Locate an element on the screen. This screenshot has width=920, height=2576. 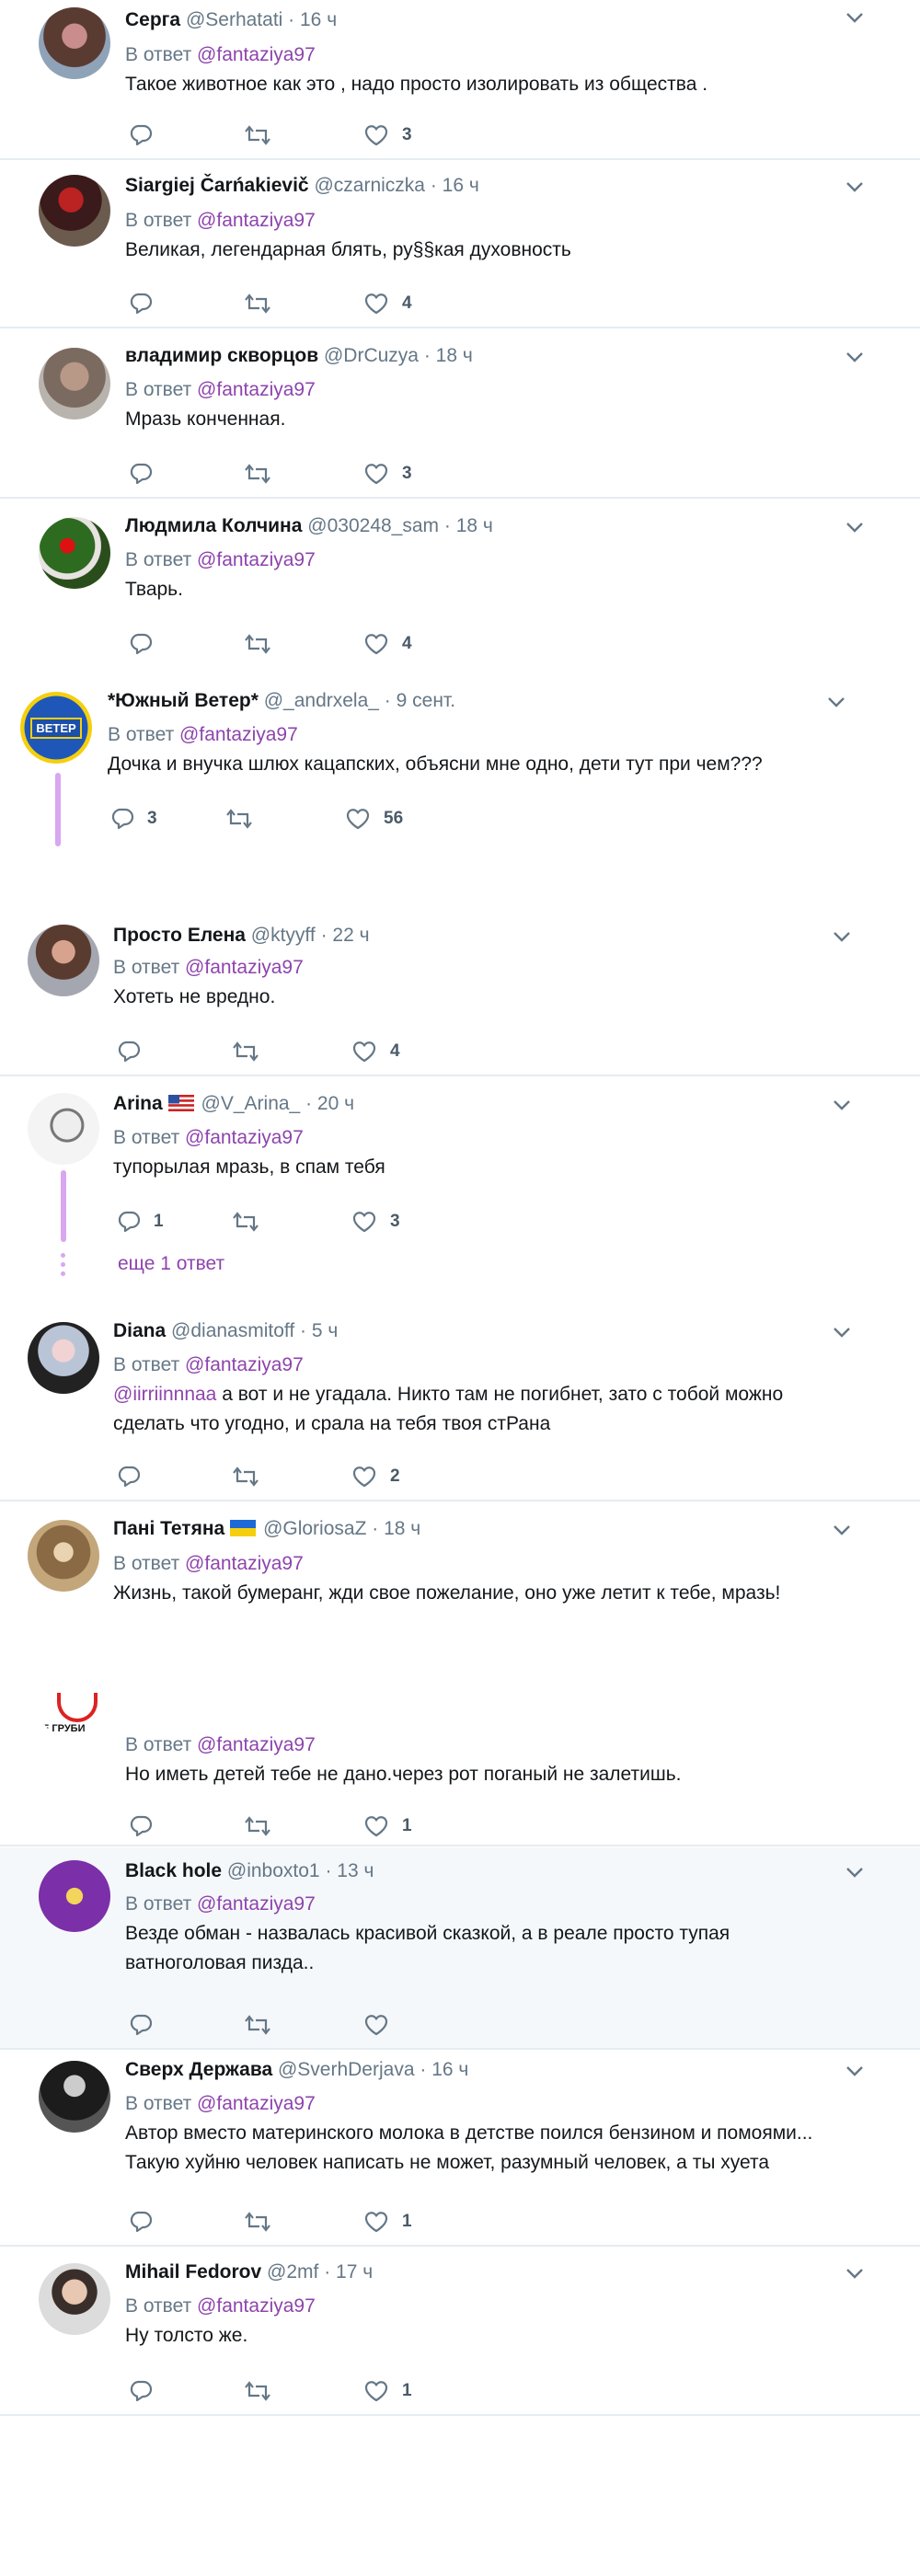
reply-button: 1 is located at coordinates (140, 1222).